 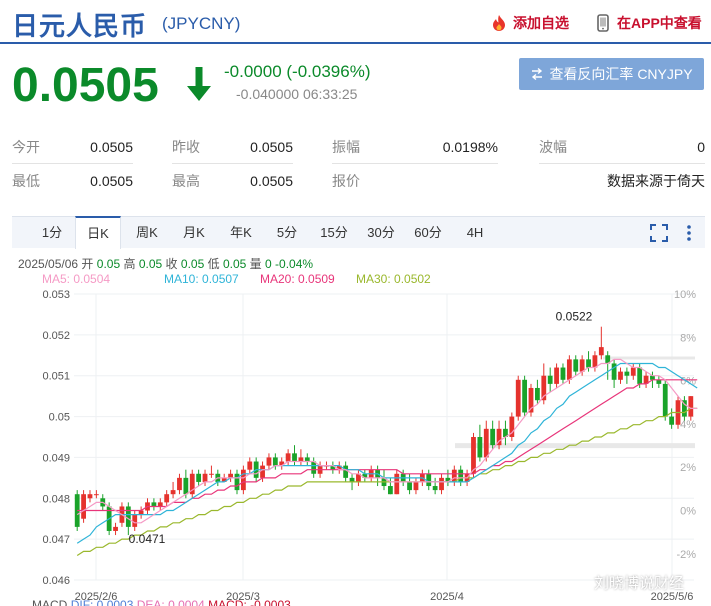 What do you see at coordinates (358, 147) in the screenshot?
I see `stats-row: 今开 0.0505 昨收 0.0505 振幅 0.0198% 波幅 0` at bounding box center [358, 147].